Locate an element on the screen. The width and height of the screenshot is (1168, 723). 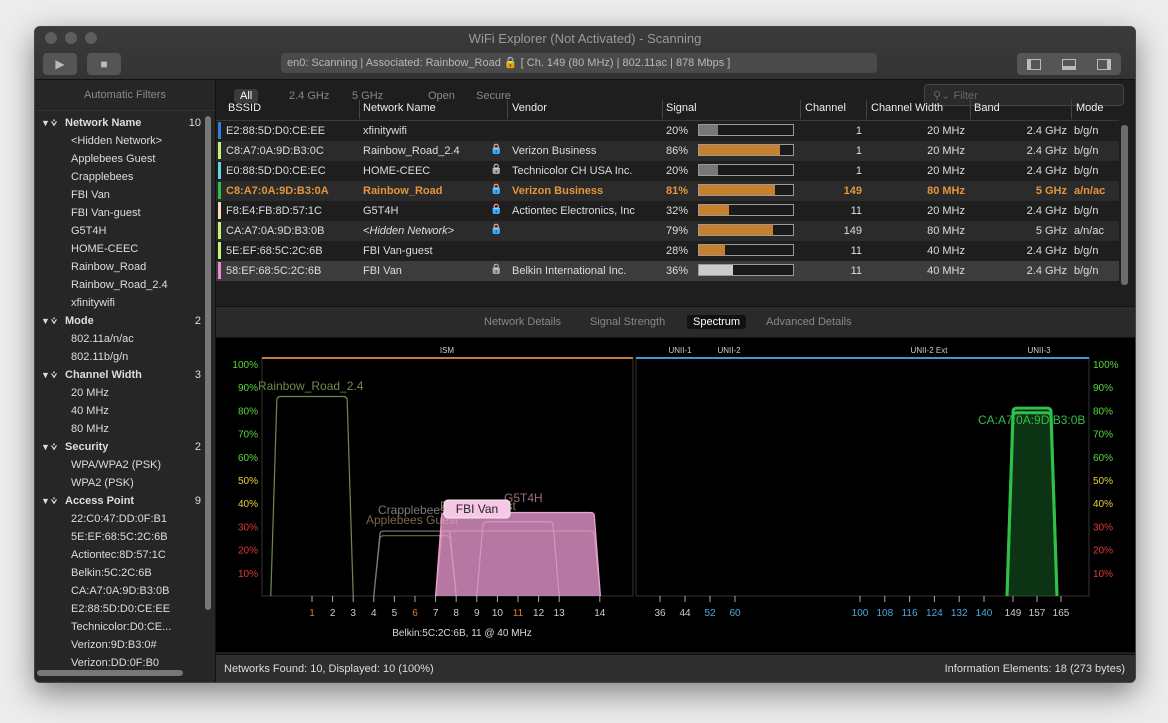
column-channel: Channel is located at coordinates (825, 108).